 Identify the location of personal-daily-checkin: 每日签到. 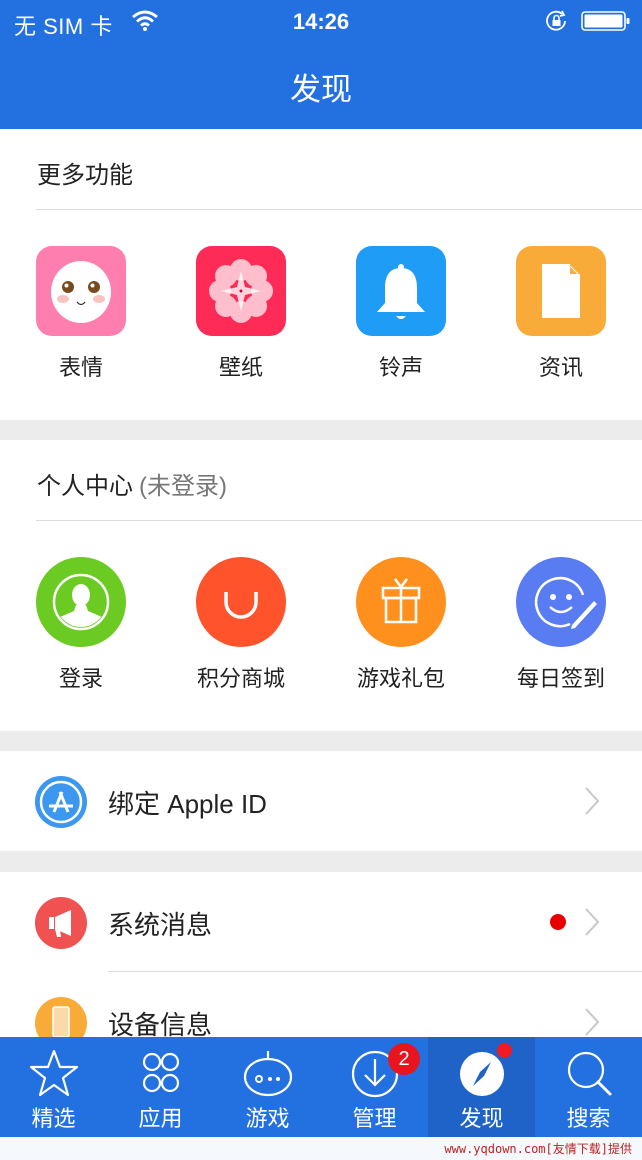
(561, 625).